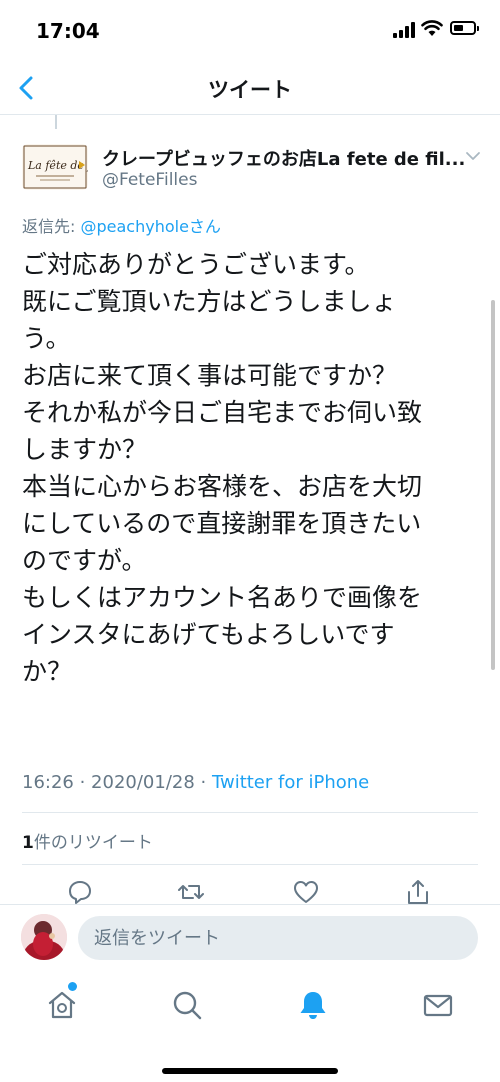  I want to click on tweet-text-line: う。, so click(46, 338).